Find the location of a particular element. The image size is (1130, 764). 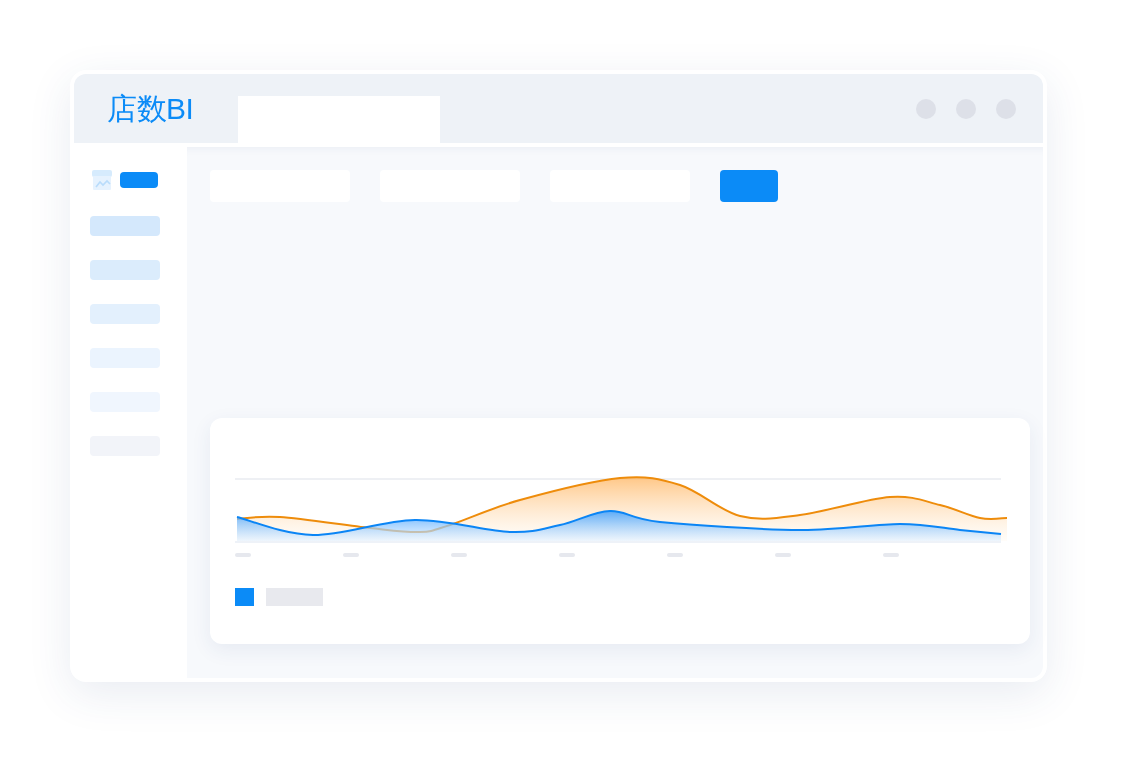

legend-swatch-icon is located at coordinates (244, 597).